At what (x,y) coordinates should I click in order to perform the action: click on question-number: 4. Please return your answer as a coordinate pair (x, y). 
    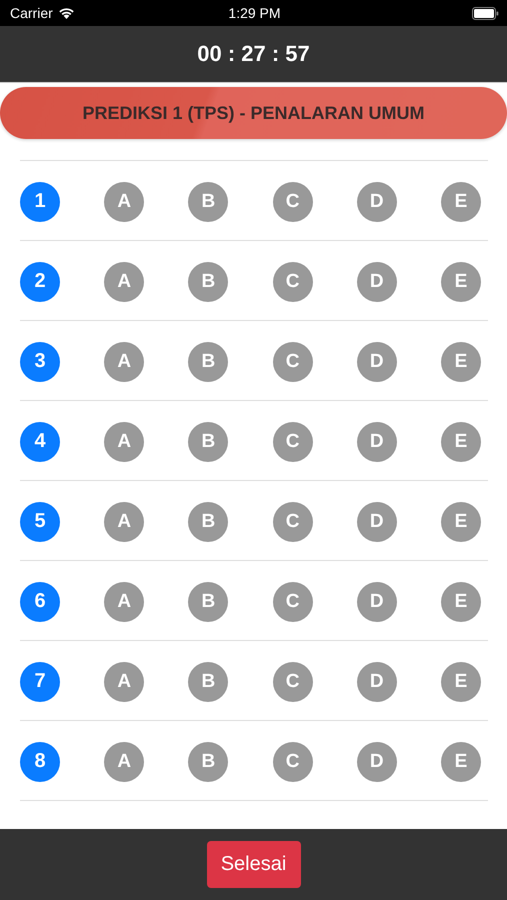
    Looking at the image, I should click on (40, 442).